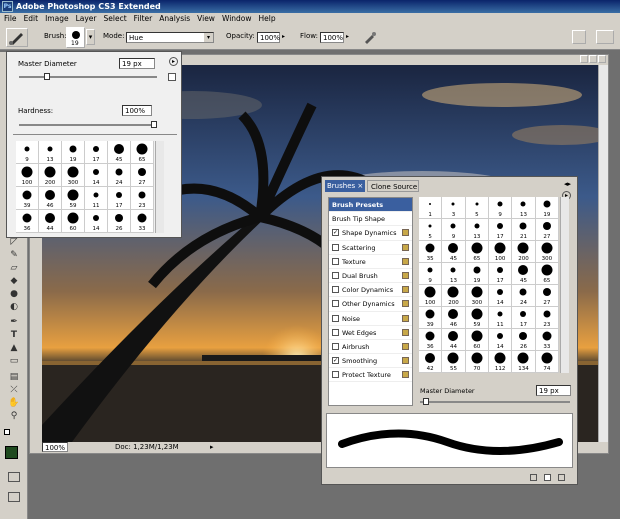 This screenshot has width=620, height=519. I want to click on panel-brush-cell: 44, so click(454, 340).